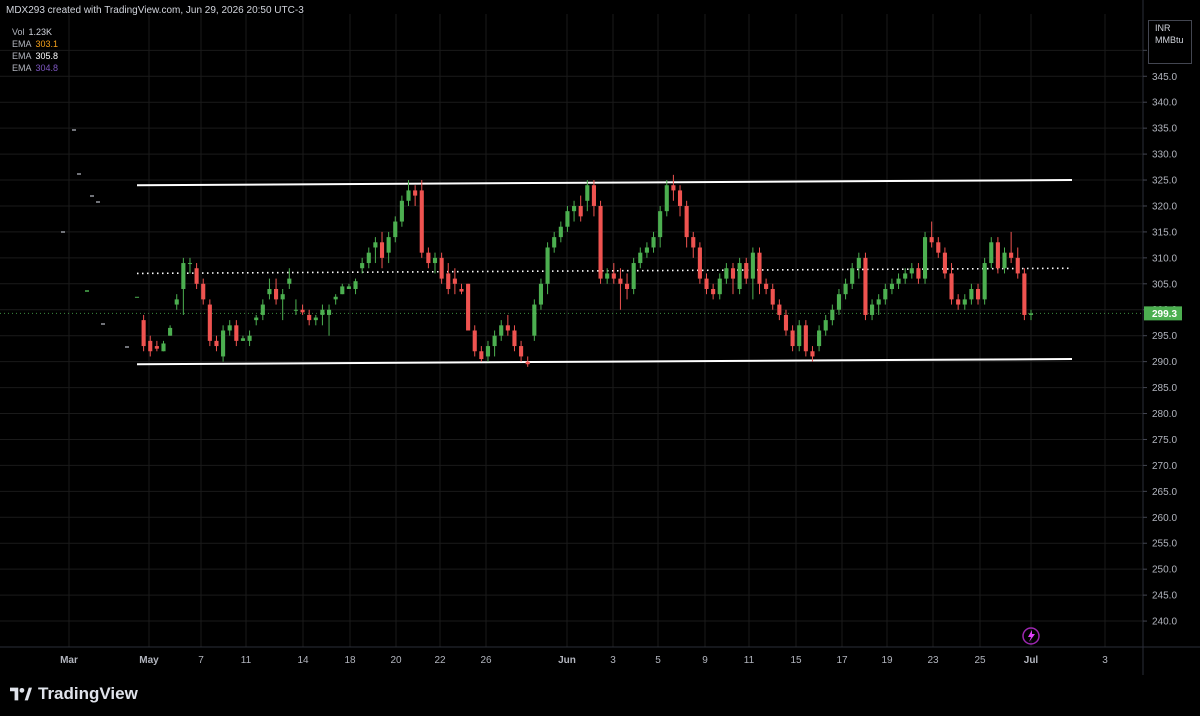  I want to click on time-tick-label: Jun, so click(567, 660).